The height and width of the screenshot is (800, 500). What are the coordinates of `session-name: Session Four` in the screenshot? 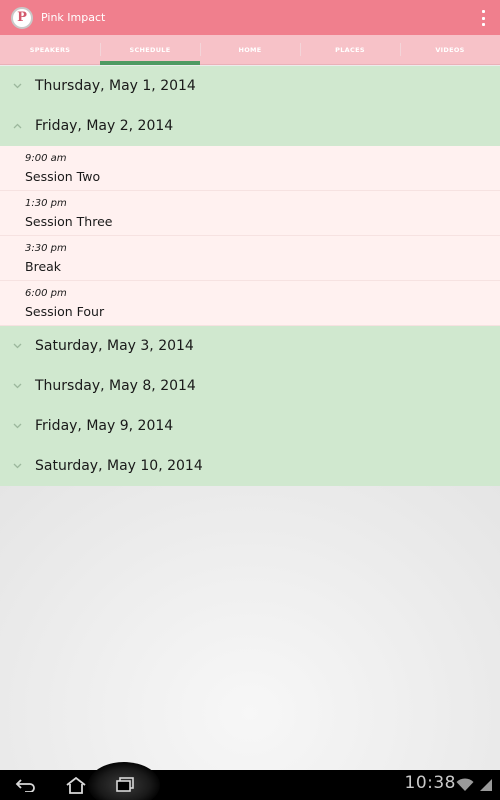 It's located at (65, 311).